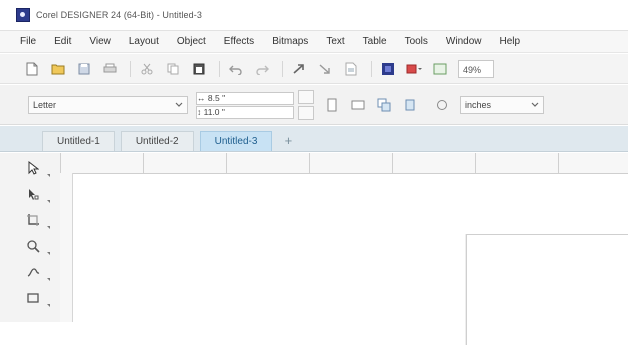 This screenshot has height=345, width=628. I want to click on redo-icon, so click(262, 69).